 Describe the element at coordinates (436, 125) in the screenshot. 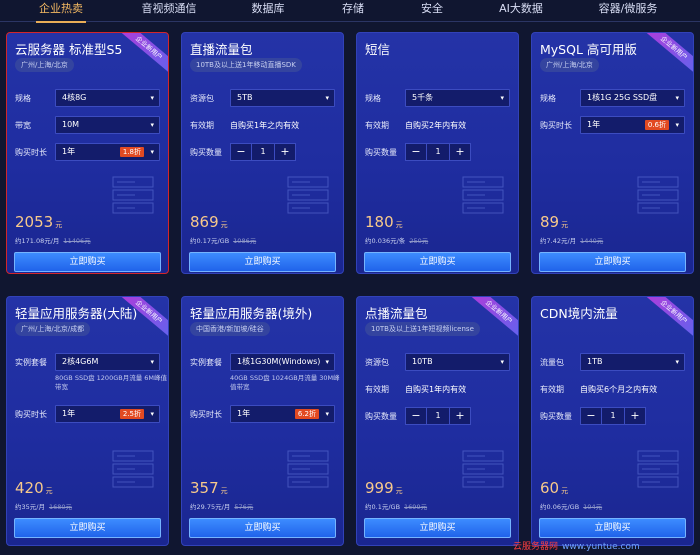

I see `validity-text: 自购买2年内有效` at that location.